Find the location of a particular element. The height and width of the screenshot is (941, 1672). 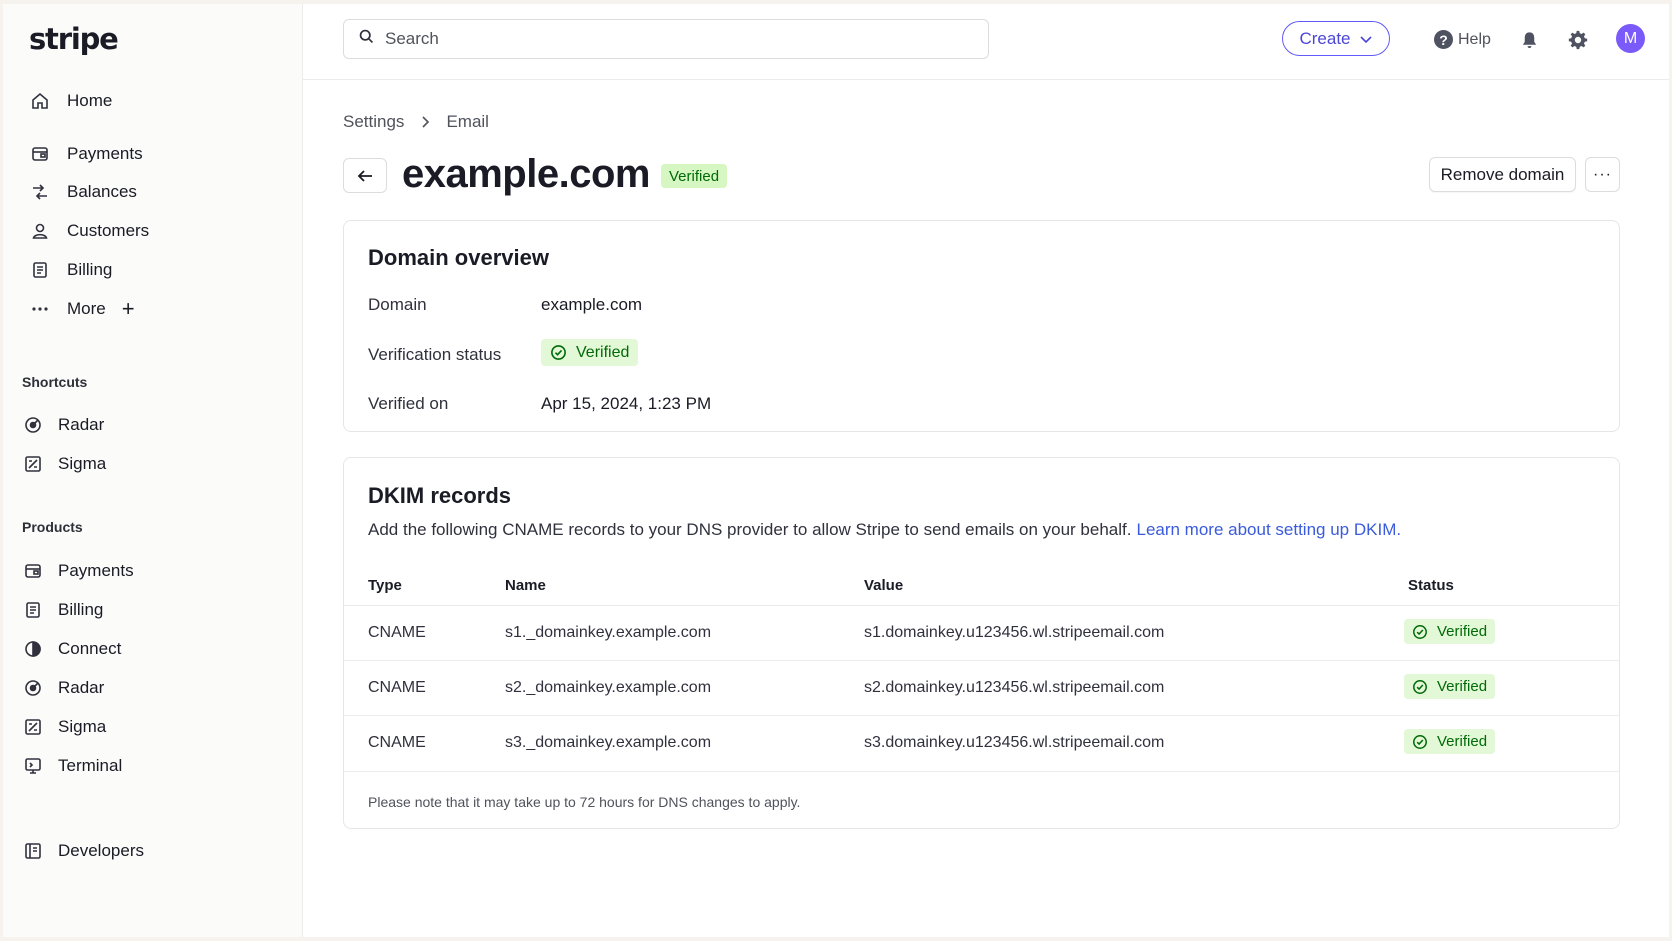

breadcrumb-settings: Settings is located at coordinates (373, 122).